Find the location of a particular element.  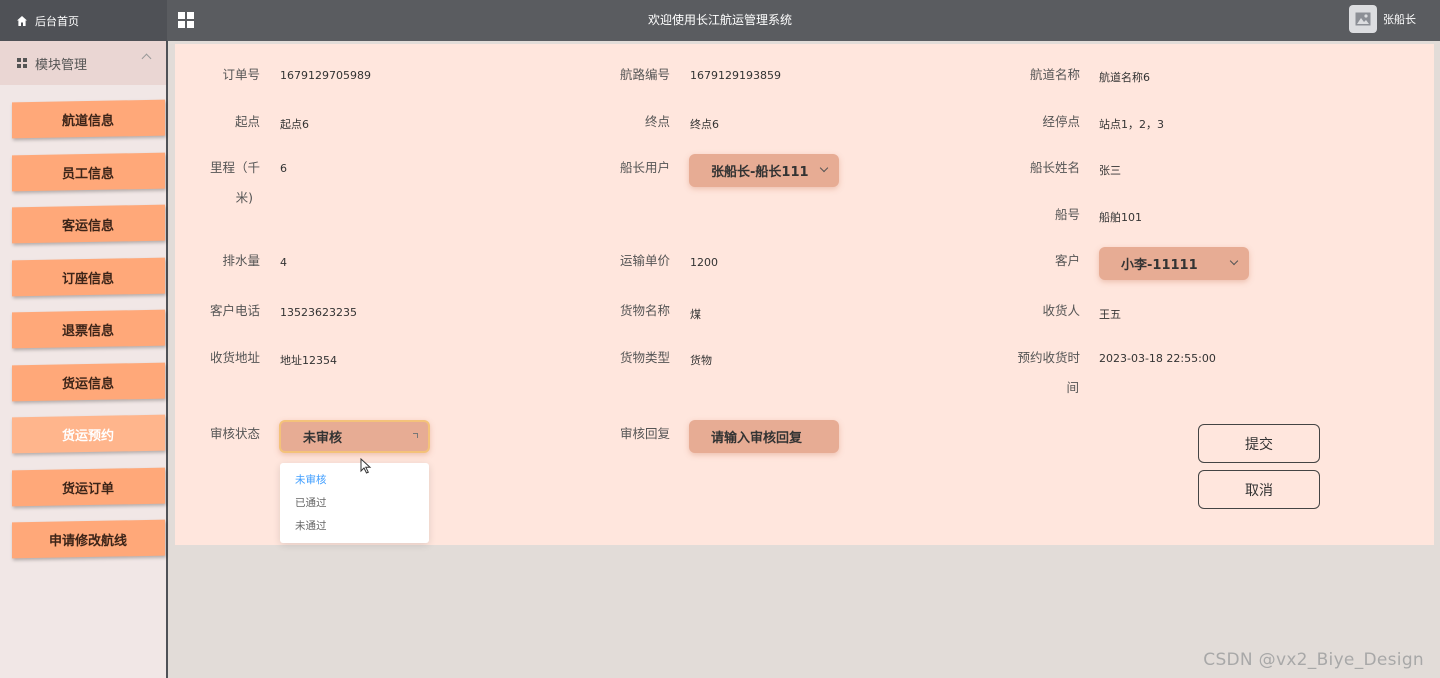

review-status-dropdown: 未审核 已通过 未通过 is located at coordinates (354, 503).